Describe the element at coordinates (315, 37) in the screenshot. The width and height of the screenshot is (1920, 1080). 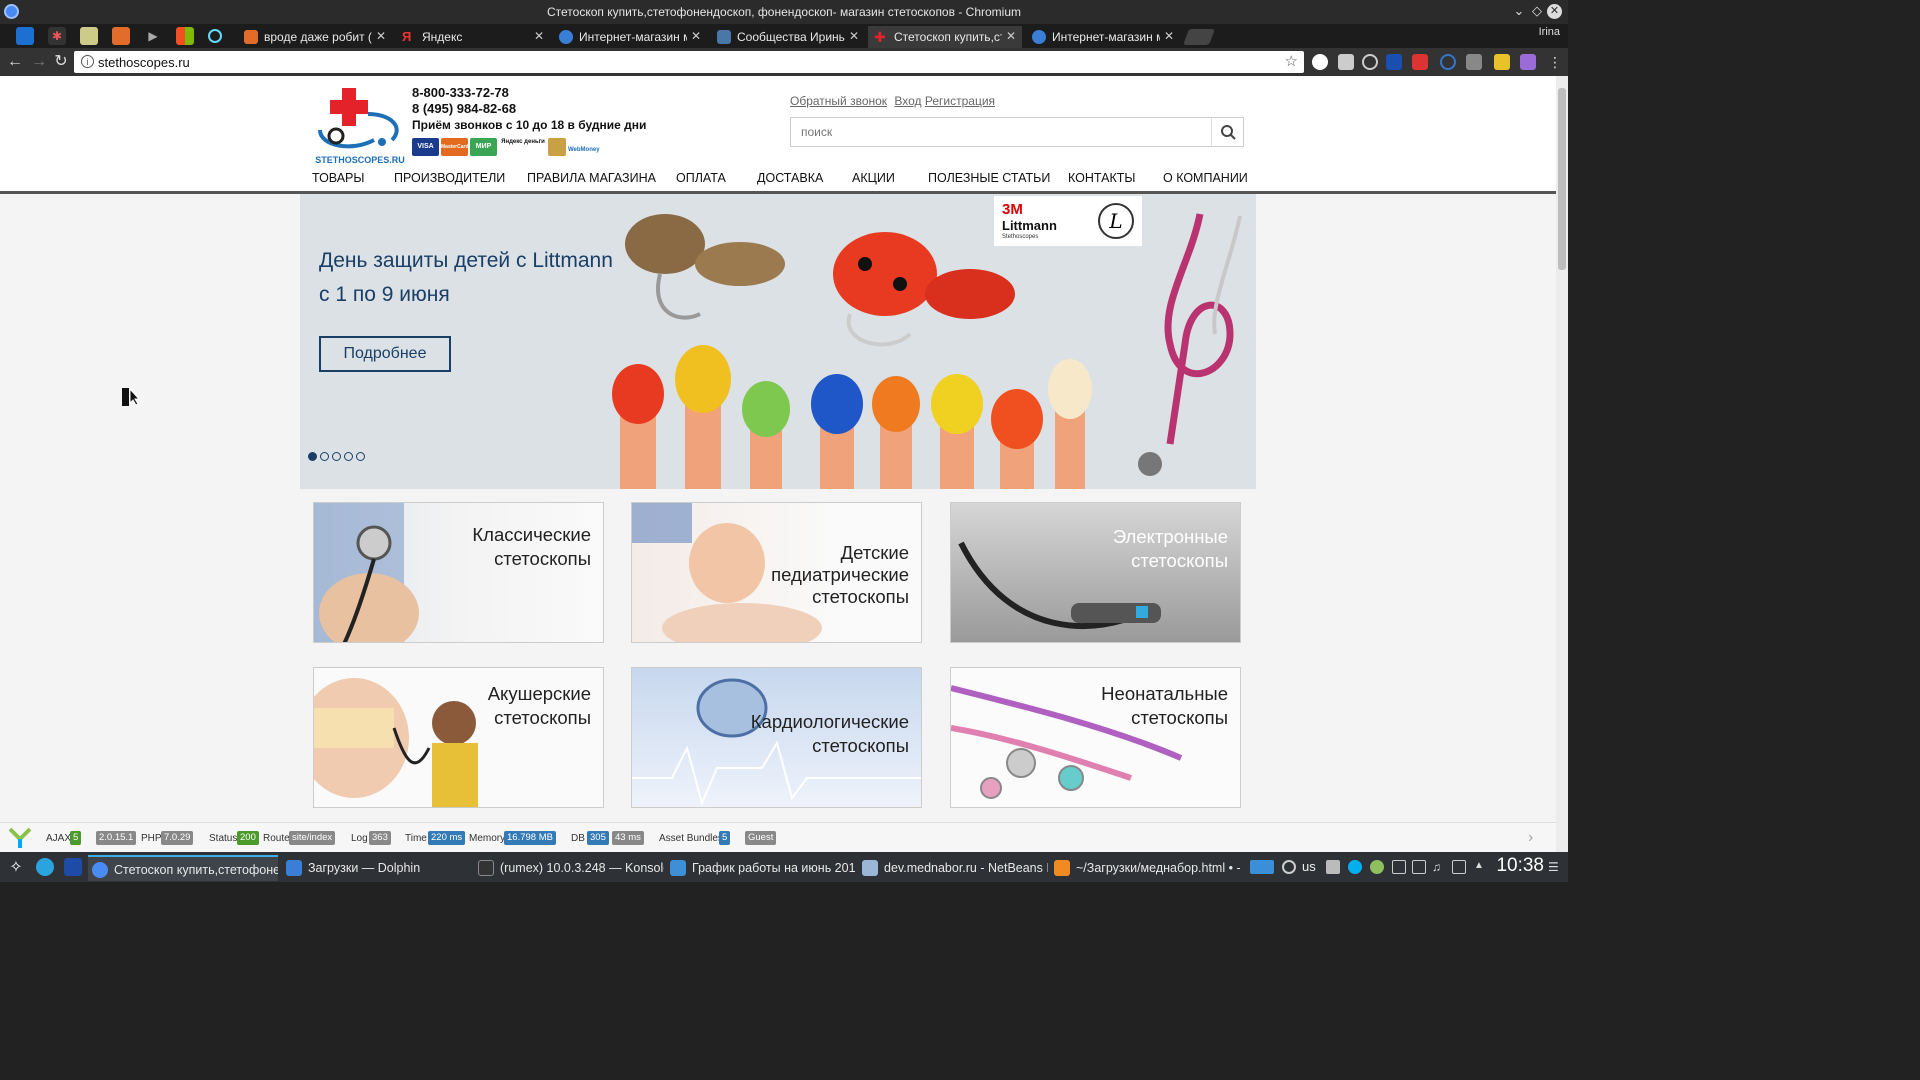
I see `tab-1: вроде даже робит (с ✕` at that location.